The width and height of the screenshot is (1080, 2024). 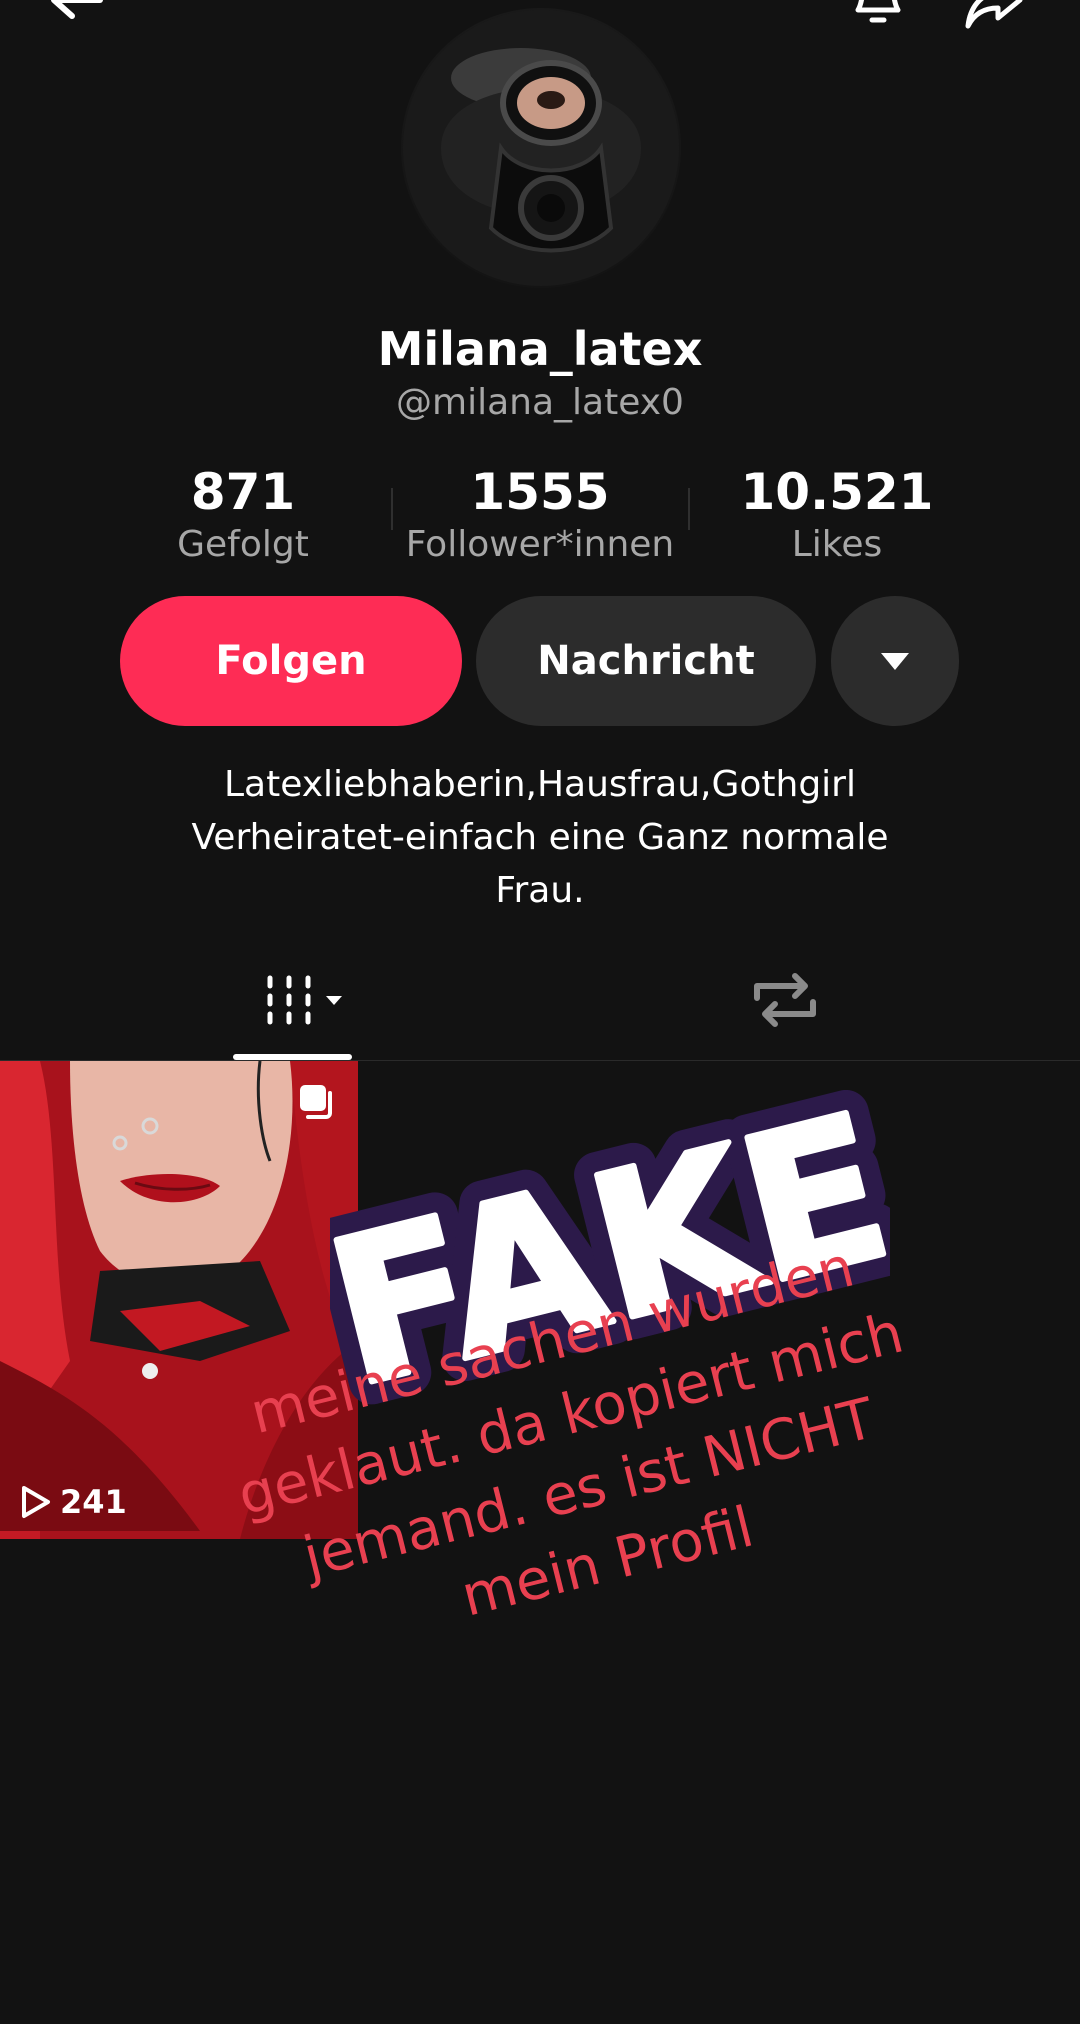 I want to click on back-arrow-icon, so click(x=76, y=17).